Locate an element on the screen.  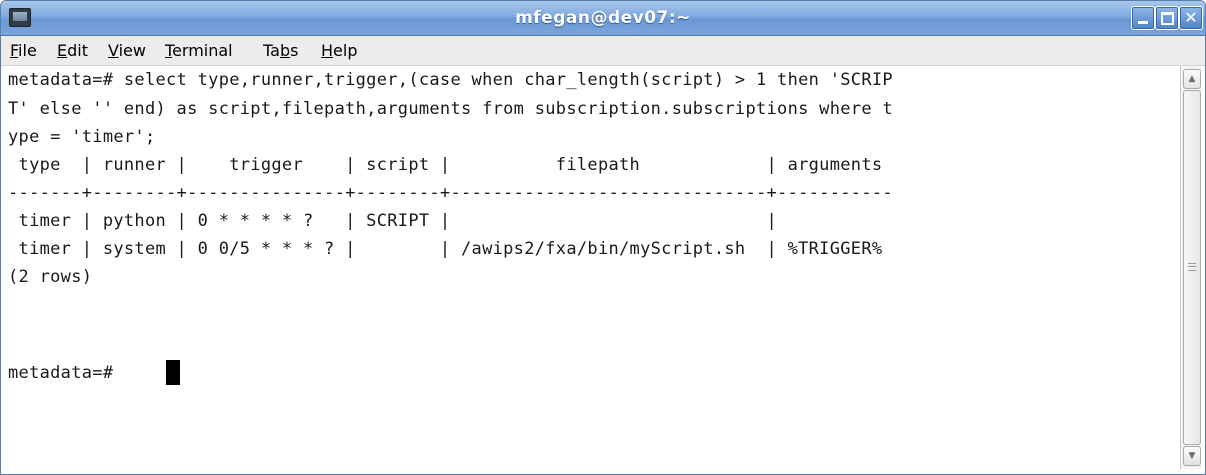
menu-label-pre: Ta is located at coordinates (271, 50).